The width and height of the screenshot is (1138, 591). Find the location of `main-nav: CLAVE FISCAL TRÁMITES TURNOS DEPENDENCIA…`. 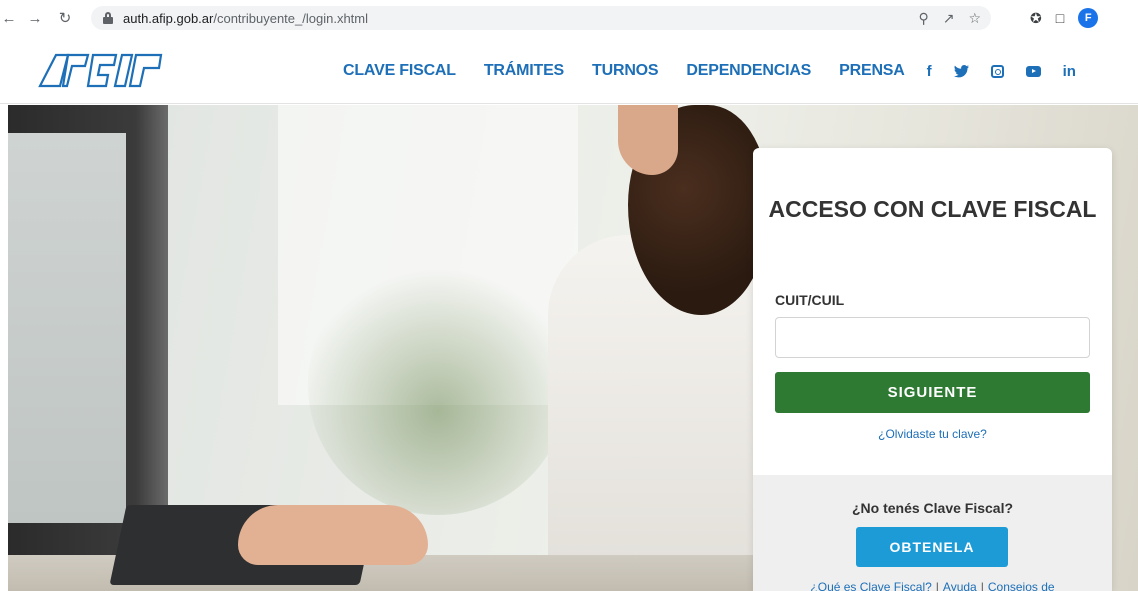

main-nav: CLAVE FISCAL TRÁMITES TURNOS DEPENDENCIA… is located at coordinates (709, 71).